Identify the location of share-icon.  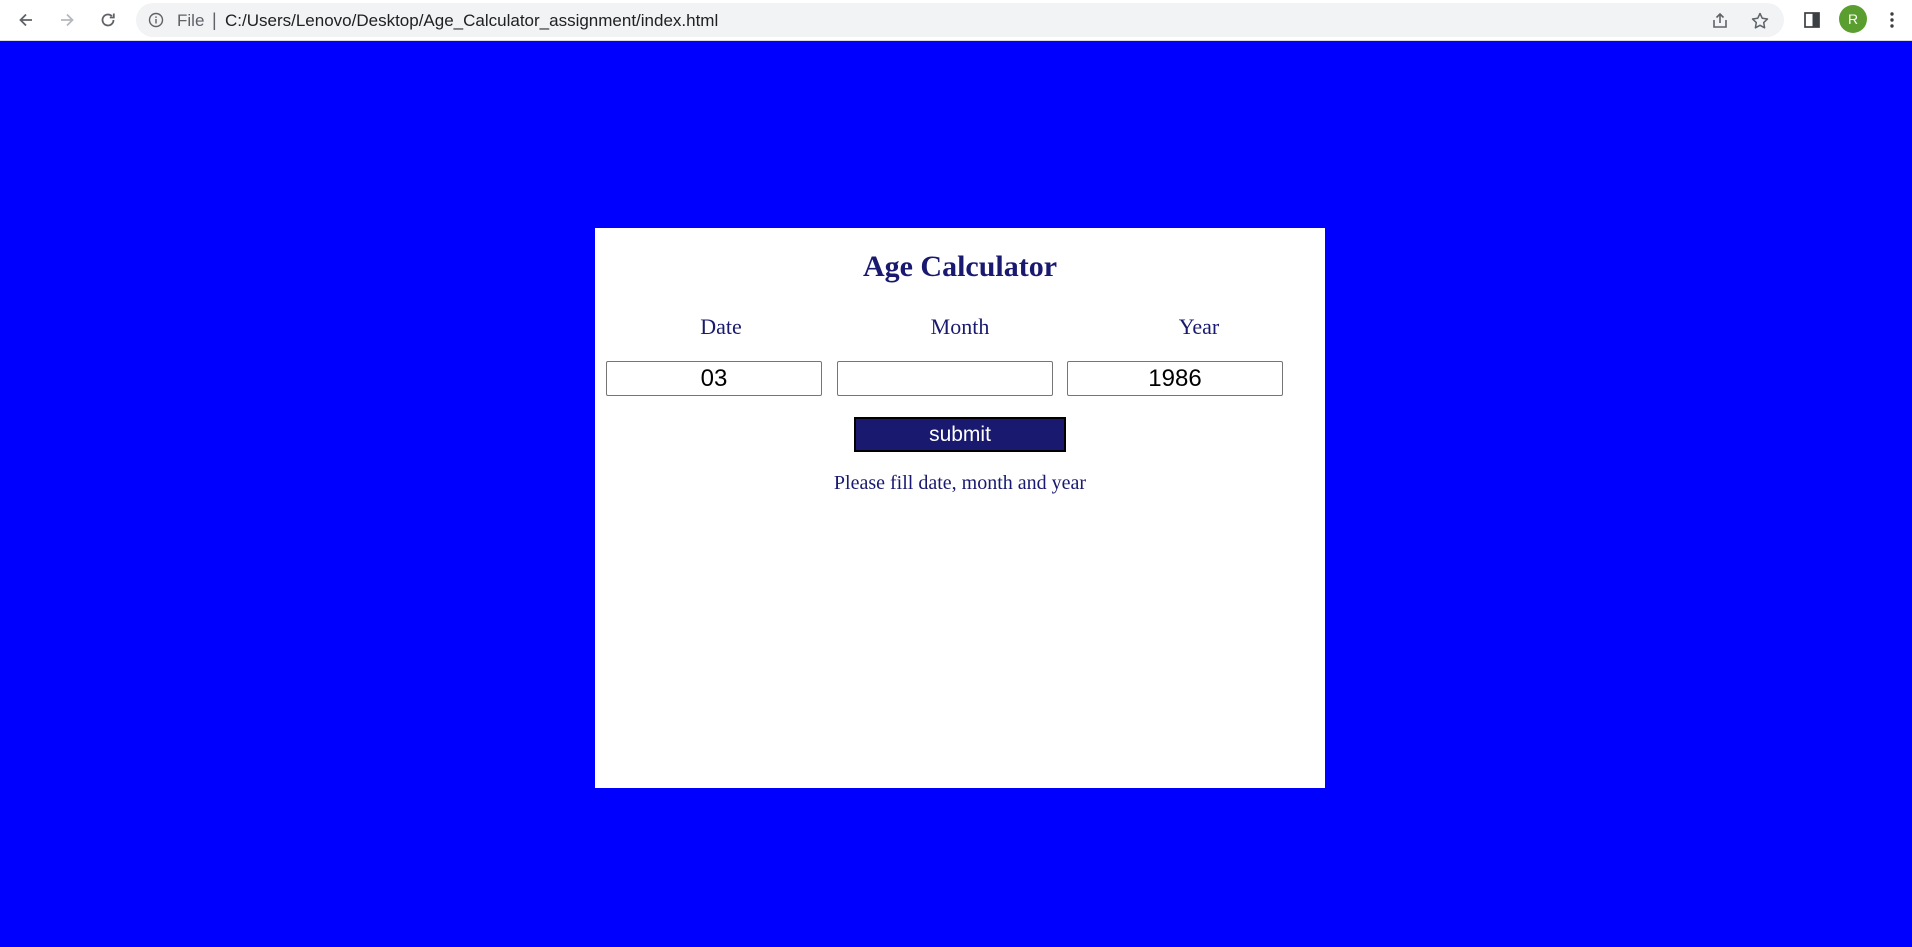
(1720, 20).